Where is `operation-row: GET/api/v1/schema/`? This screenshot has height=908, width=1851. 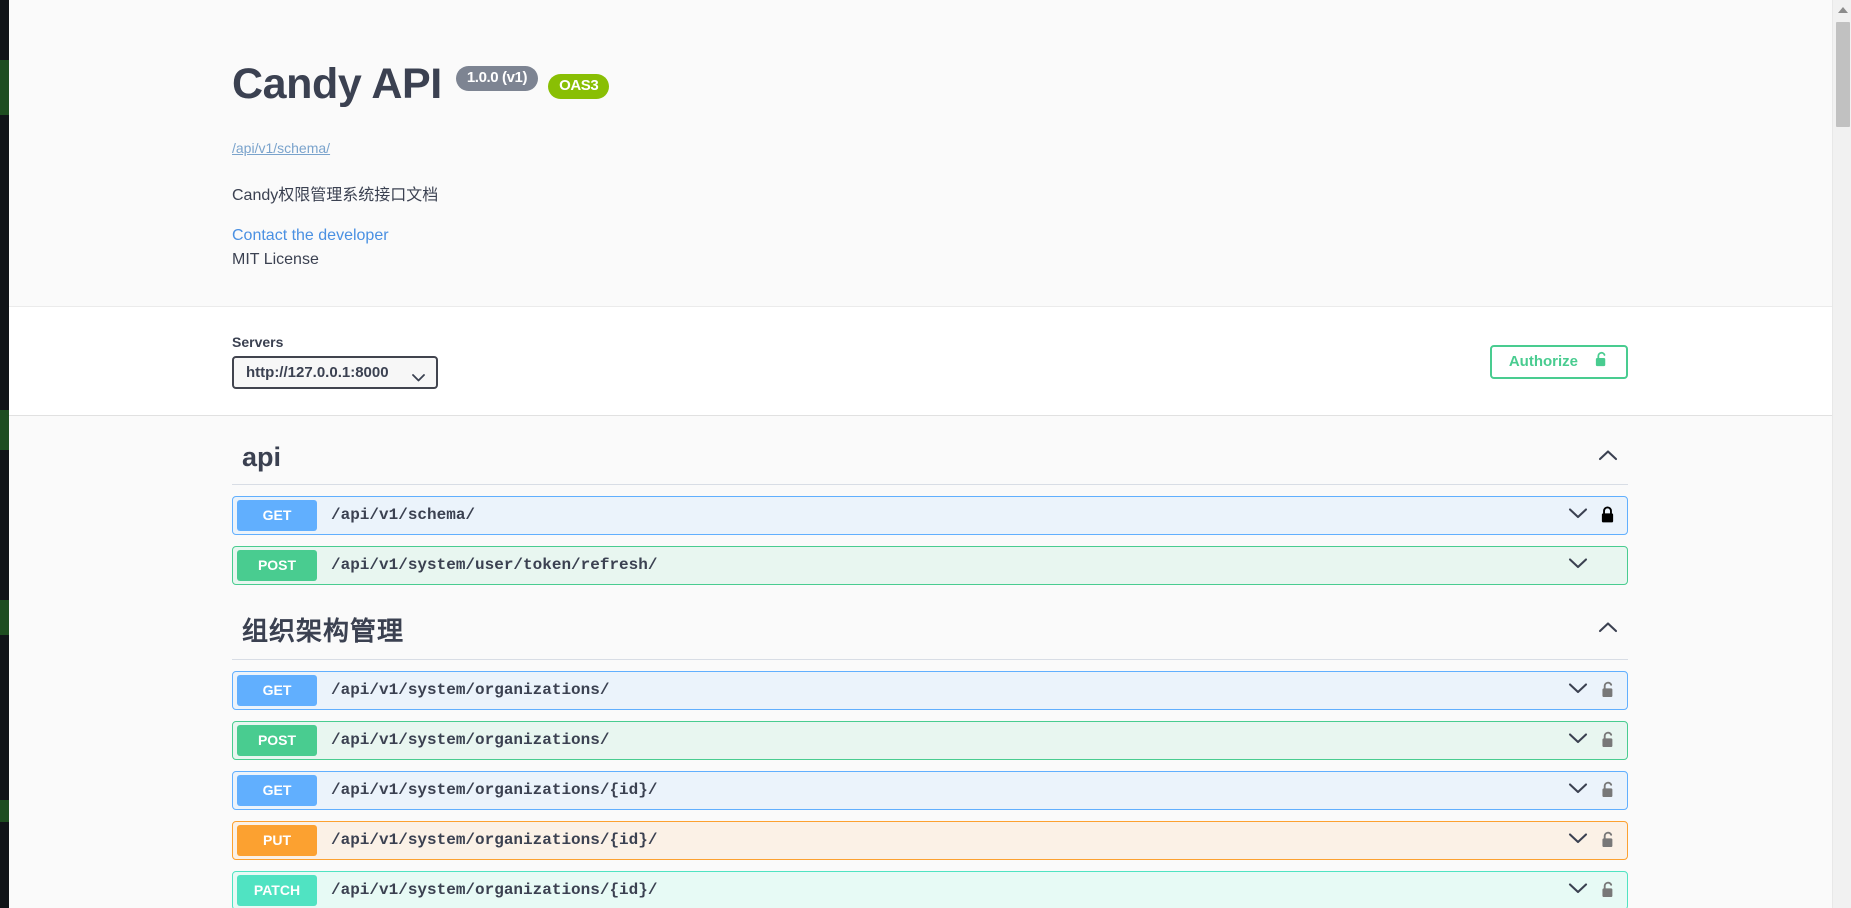 operation-row: GET/api/v1/schema/ is located at coordinates (930, 515).